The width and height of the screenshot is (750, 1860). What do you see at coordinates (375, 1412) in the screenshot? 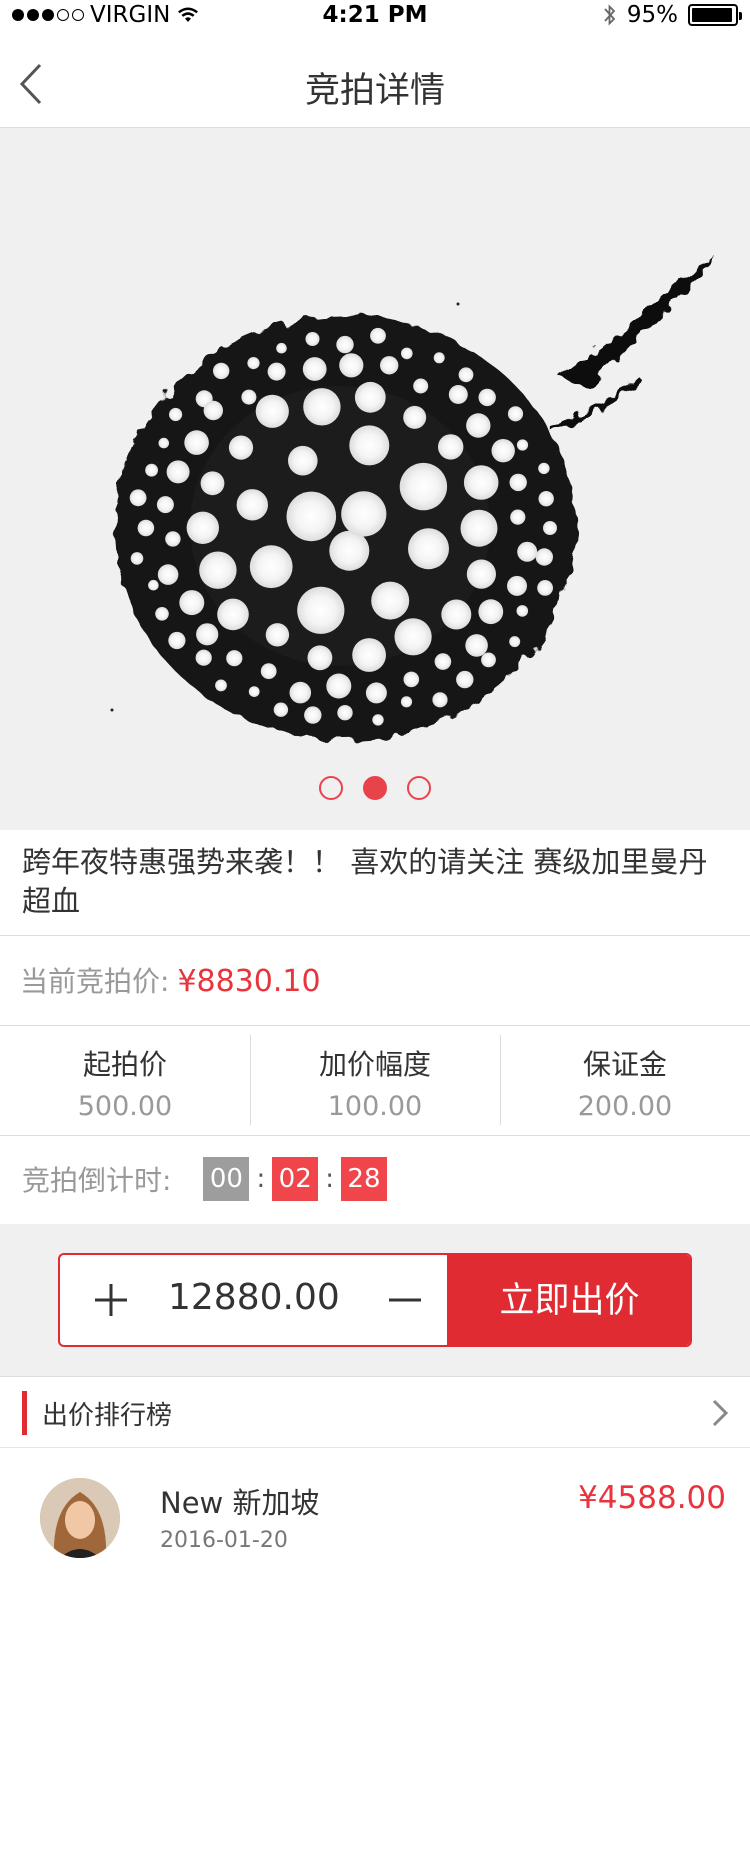
I see `bid-ranking-header: 出价排行榜` at bounding box center [375, 1412].